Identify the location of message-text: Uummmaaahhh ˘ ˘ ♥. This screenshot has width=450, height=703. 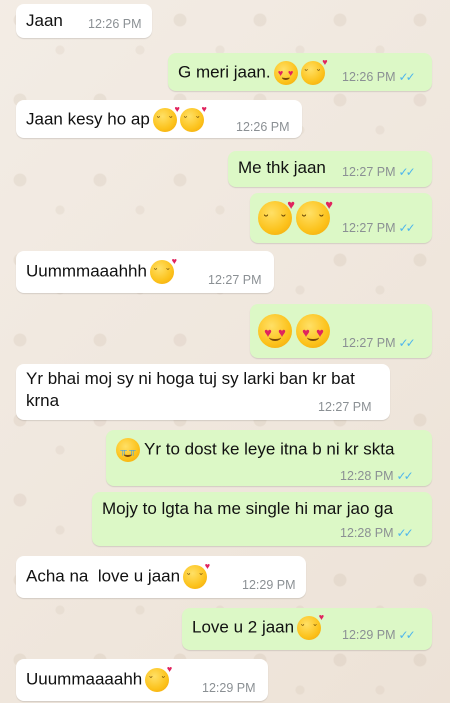
(101, 270).